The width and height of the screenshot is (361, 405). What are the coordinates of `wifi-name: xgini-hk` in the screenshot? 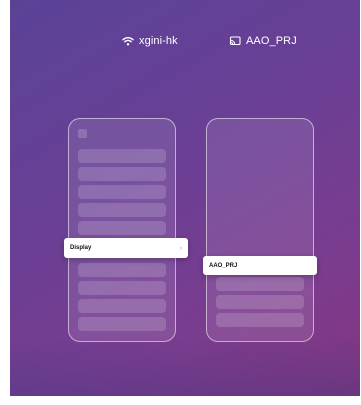 It's located at (158, 41).